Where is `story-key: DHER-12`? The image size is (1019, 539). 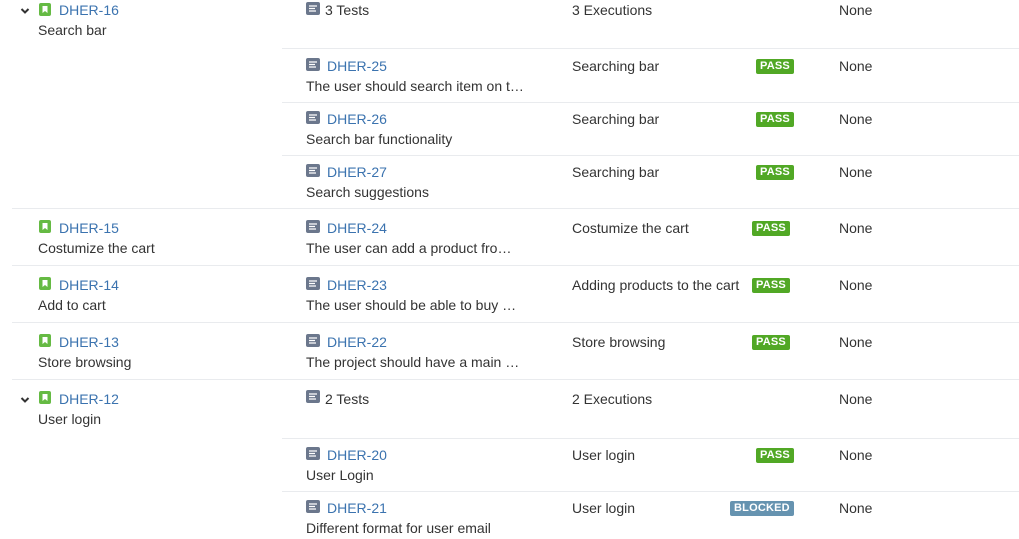 story-key: DHER-12 is located at coordinates (89, 399).